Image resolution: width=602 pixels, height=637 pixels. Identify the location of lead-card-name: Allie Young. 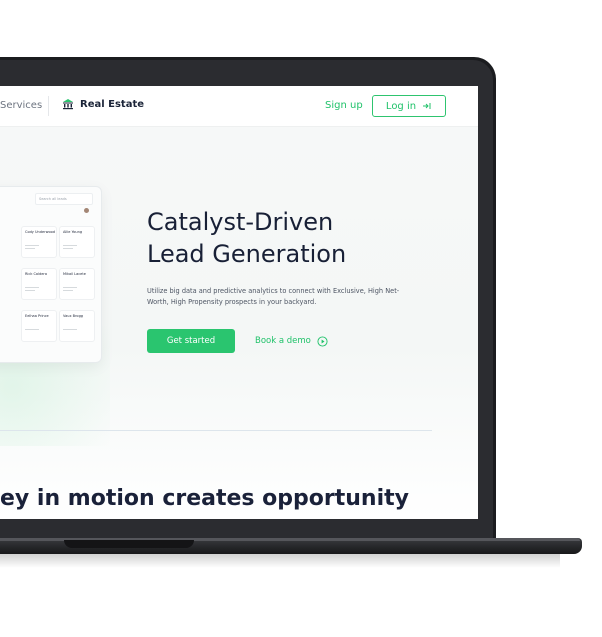
(73, 232).